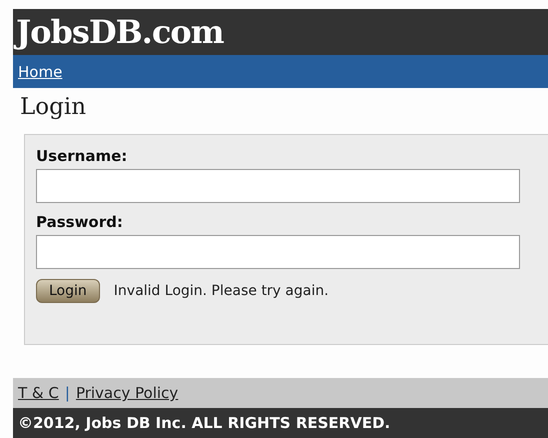  Describe the element at coordinates (40, 71) in the screenshot. I see `home-link: Home` at that location.